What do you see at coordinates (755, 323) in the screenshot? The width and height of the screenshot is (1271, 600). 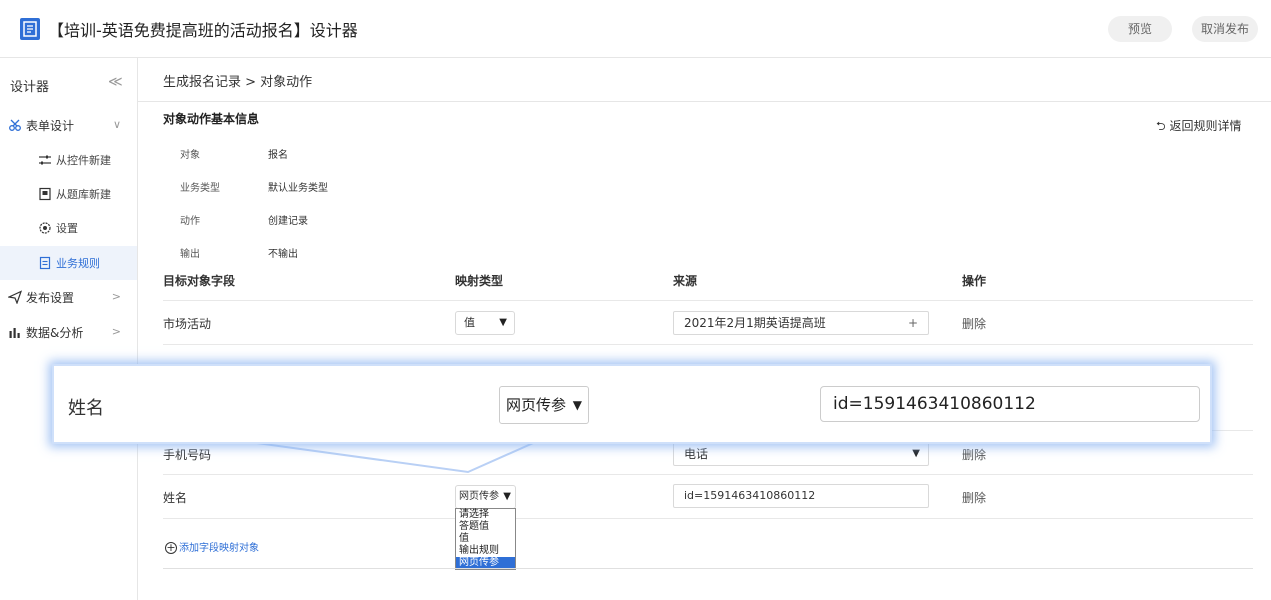 I see `source-value: 2021年2月1期英语提高班` at bounding box center [755, 323].